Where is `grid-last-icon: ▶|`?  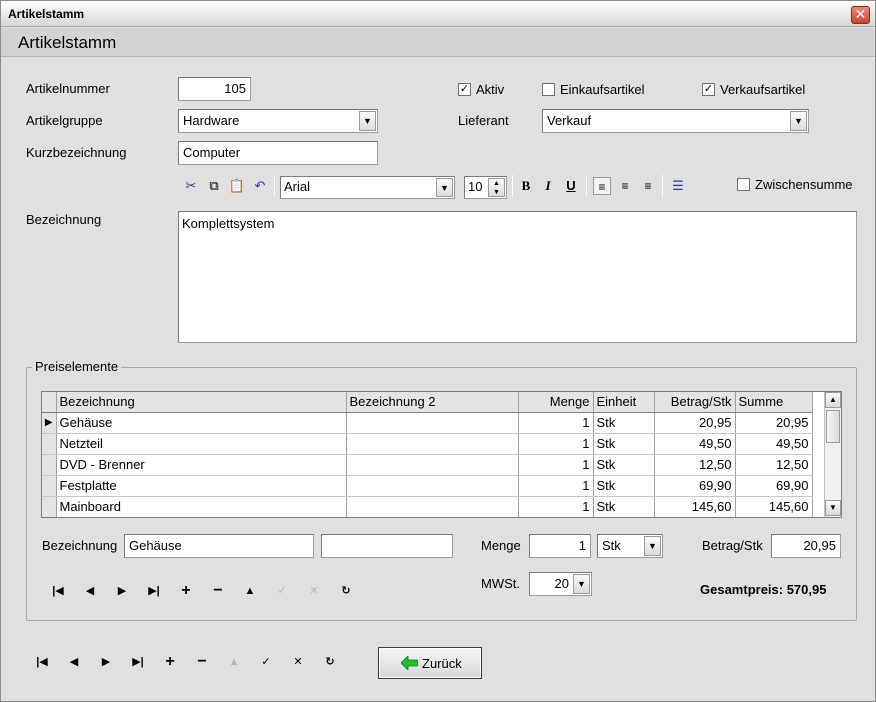 grid-last-icon: ▶| is located at coordinates (154, 591).